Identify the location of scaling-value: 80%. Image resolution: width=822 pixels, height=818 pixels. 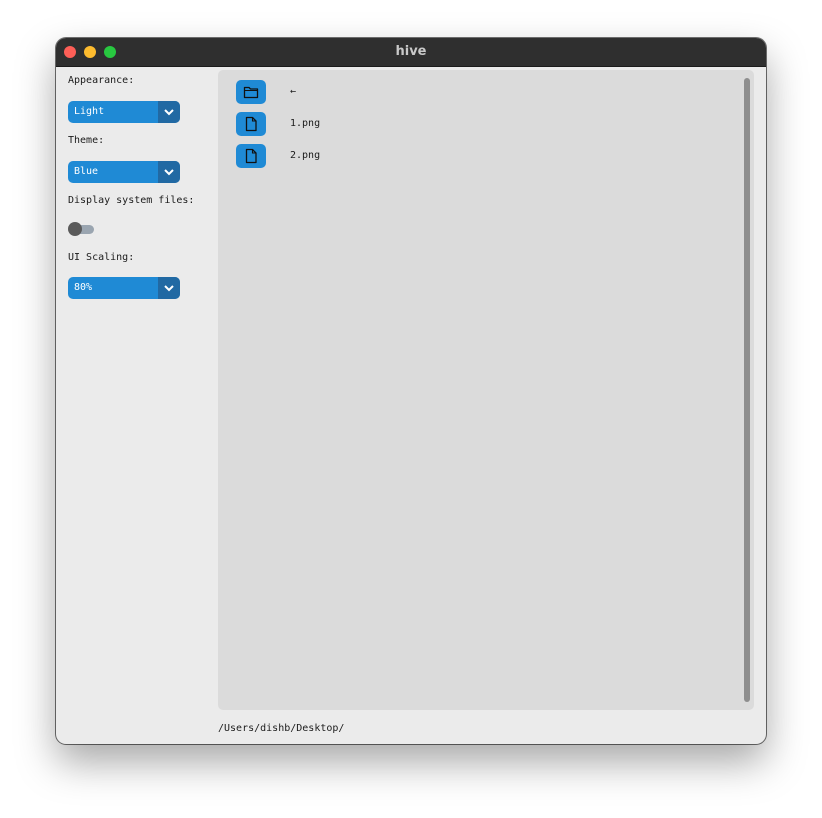
(83, 287).